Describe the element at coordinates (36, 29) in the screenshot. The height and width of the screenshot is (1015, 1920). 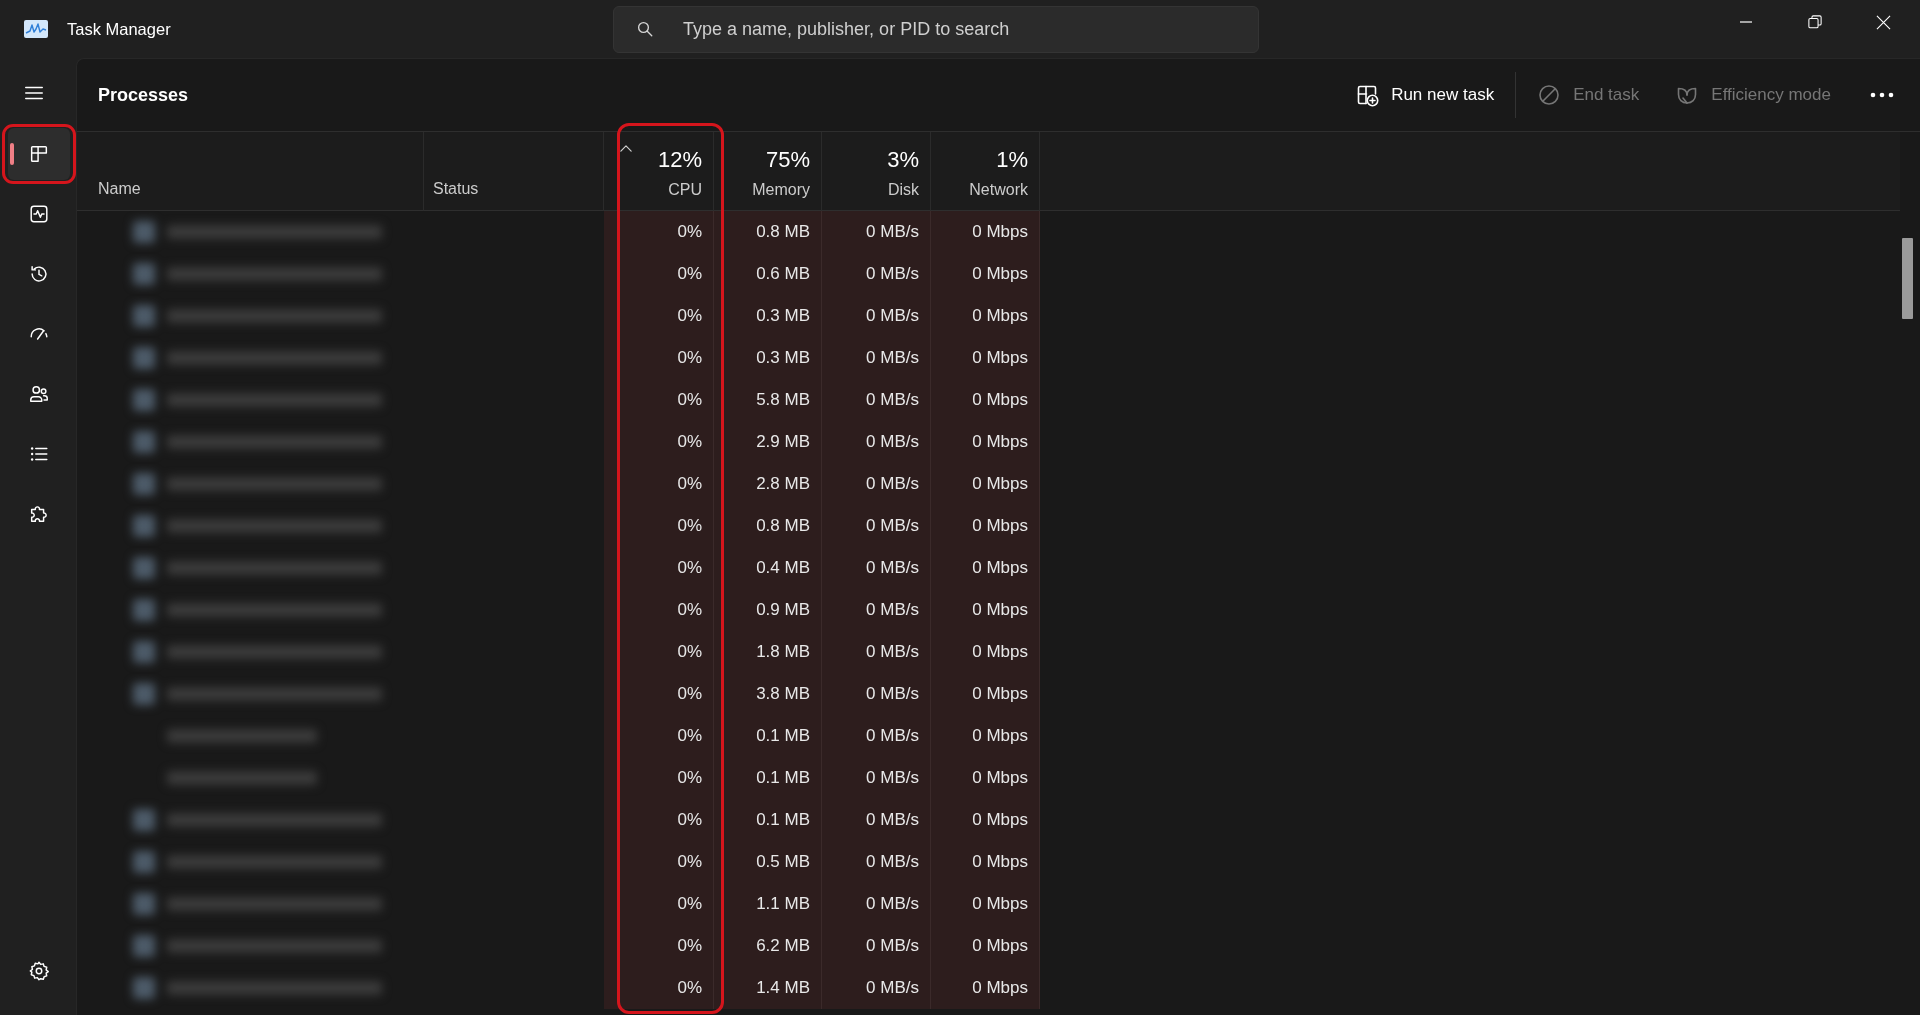
I see `chart-icon` at that location.